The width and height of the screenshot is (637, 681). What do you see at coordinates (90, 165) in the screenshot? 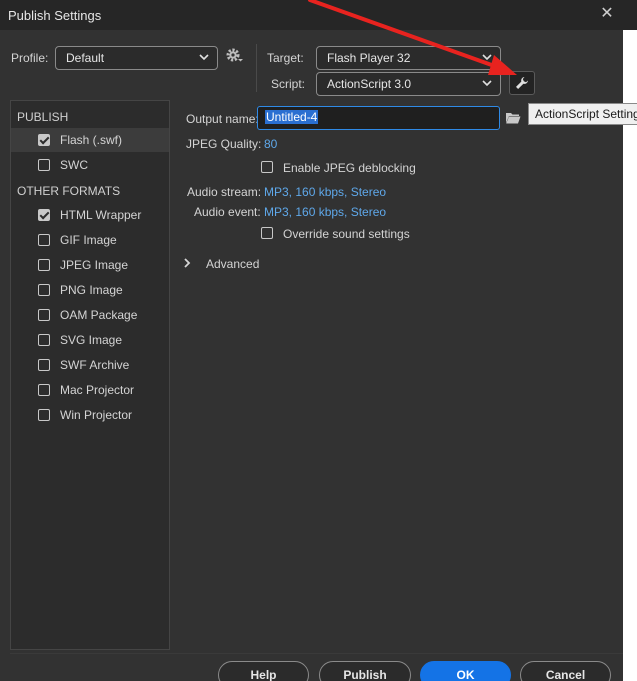
I see `format-item-swc: SWC` at bounding box center [90, 165].